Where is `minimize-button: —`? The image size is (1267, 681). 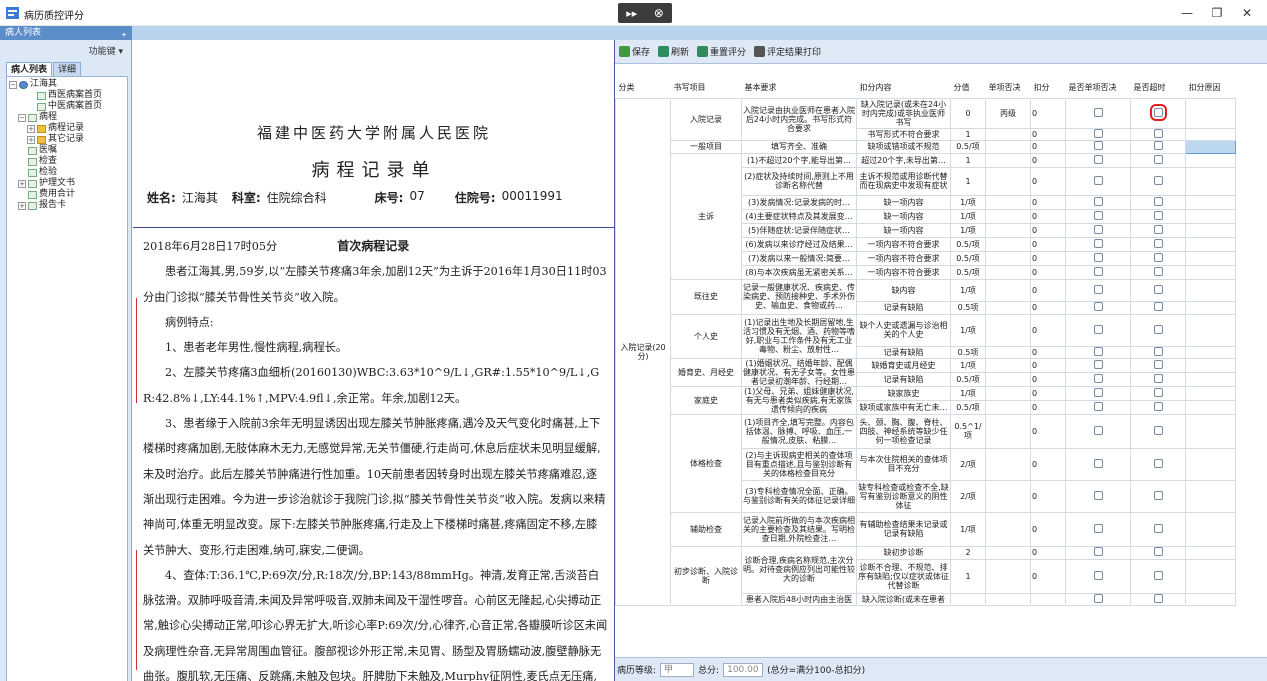 minimize-button: — is located at coordinates (1187, 13).